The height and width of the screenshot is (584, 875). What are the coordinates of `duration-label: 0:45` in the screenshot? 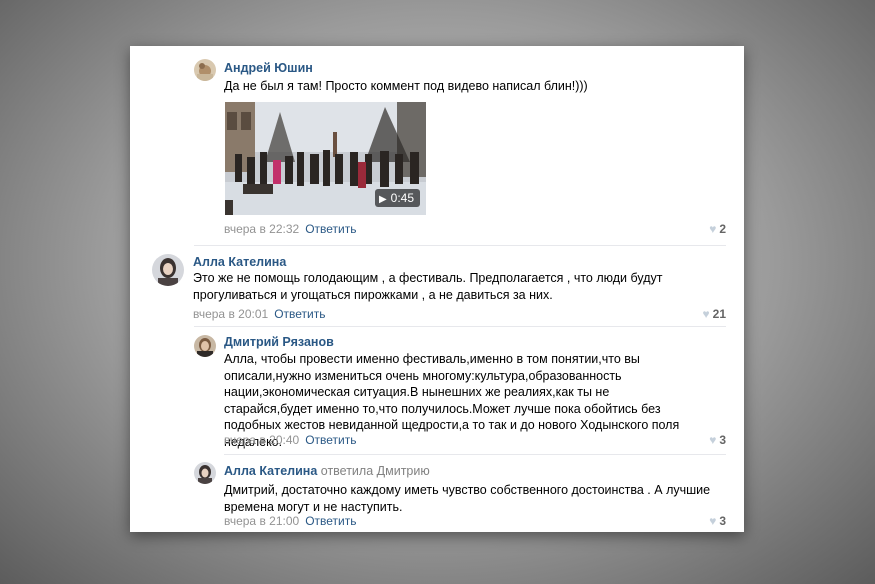 It's located at (402, 198).